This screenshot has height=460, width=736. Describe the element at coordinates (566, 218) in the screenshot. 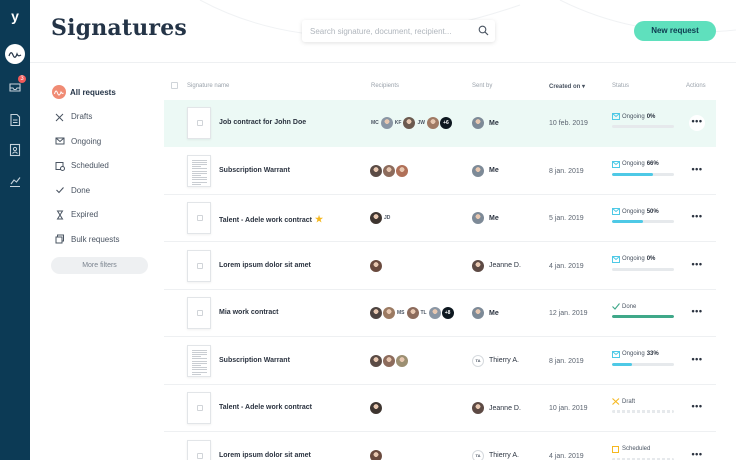

I see `created-date: 5 jan. 2019` at that location.